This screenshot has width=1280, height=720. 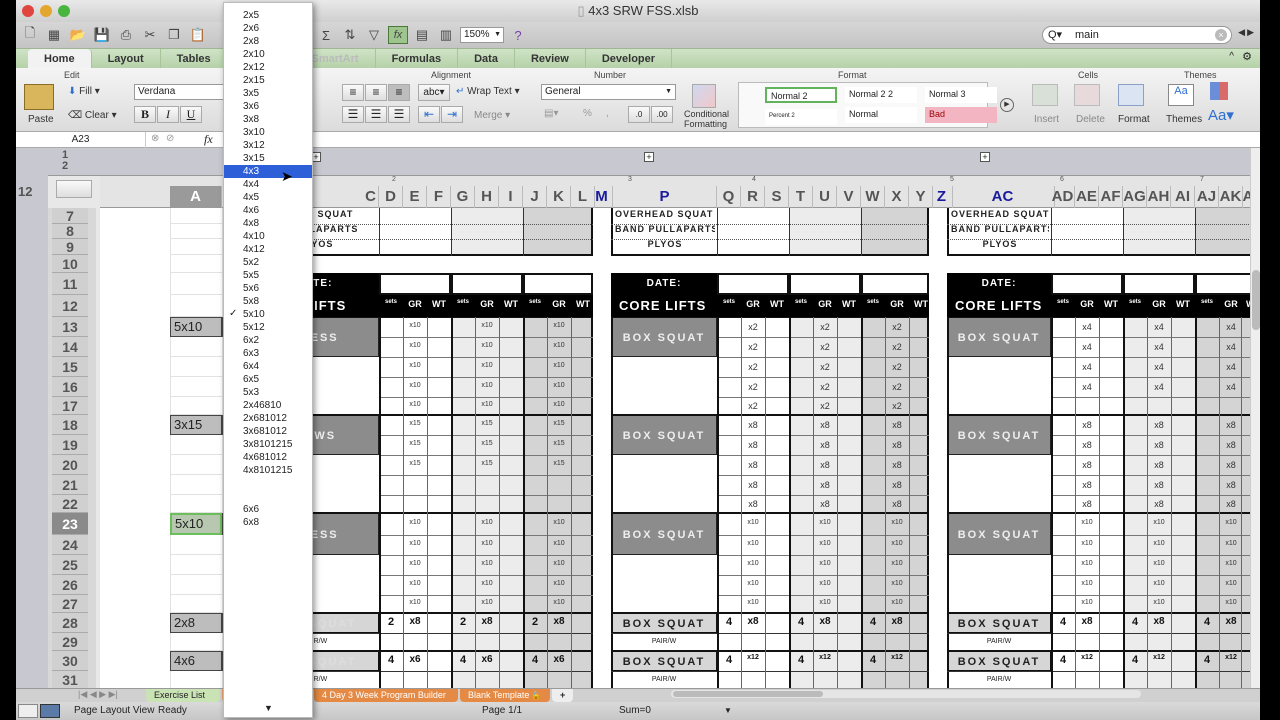 I want to click on date-input, so click(x=825, y=284).